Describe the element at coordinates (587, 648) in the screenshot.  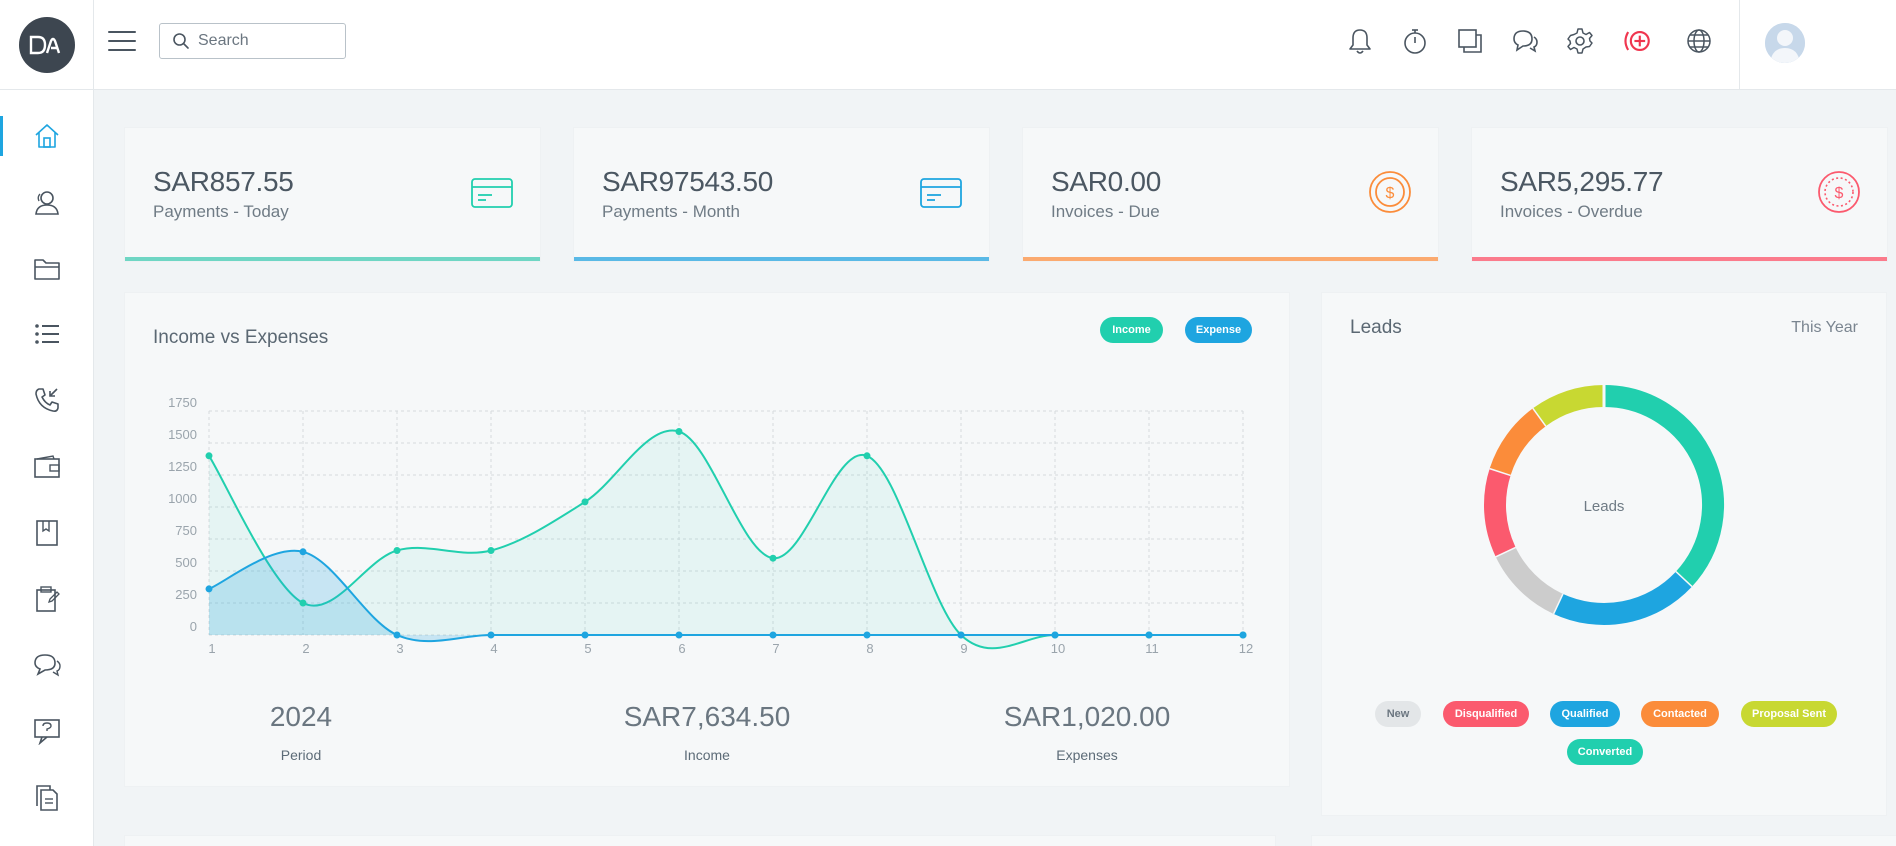
I see `x-tick-label: 5` at that location.